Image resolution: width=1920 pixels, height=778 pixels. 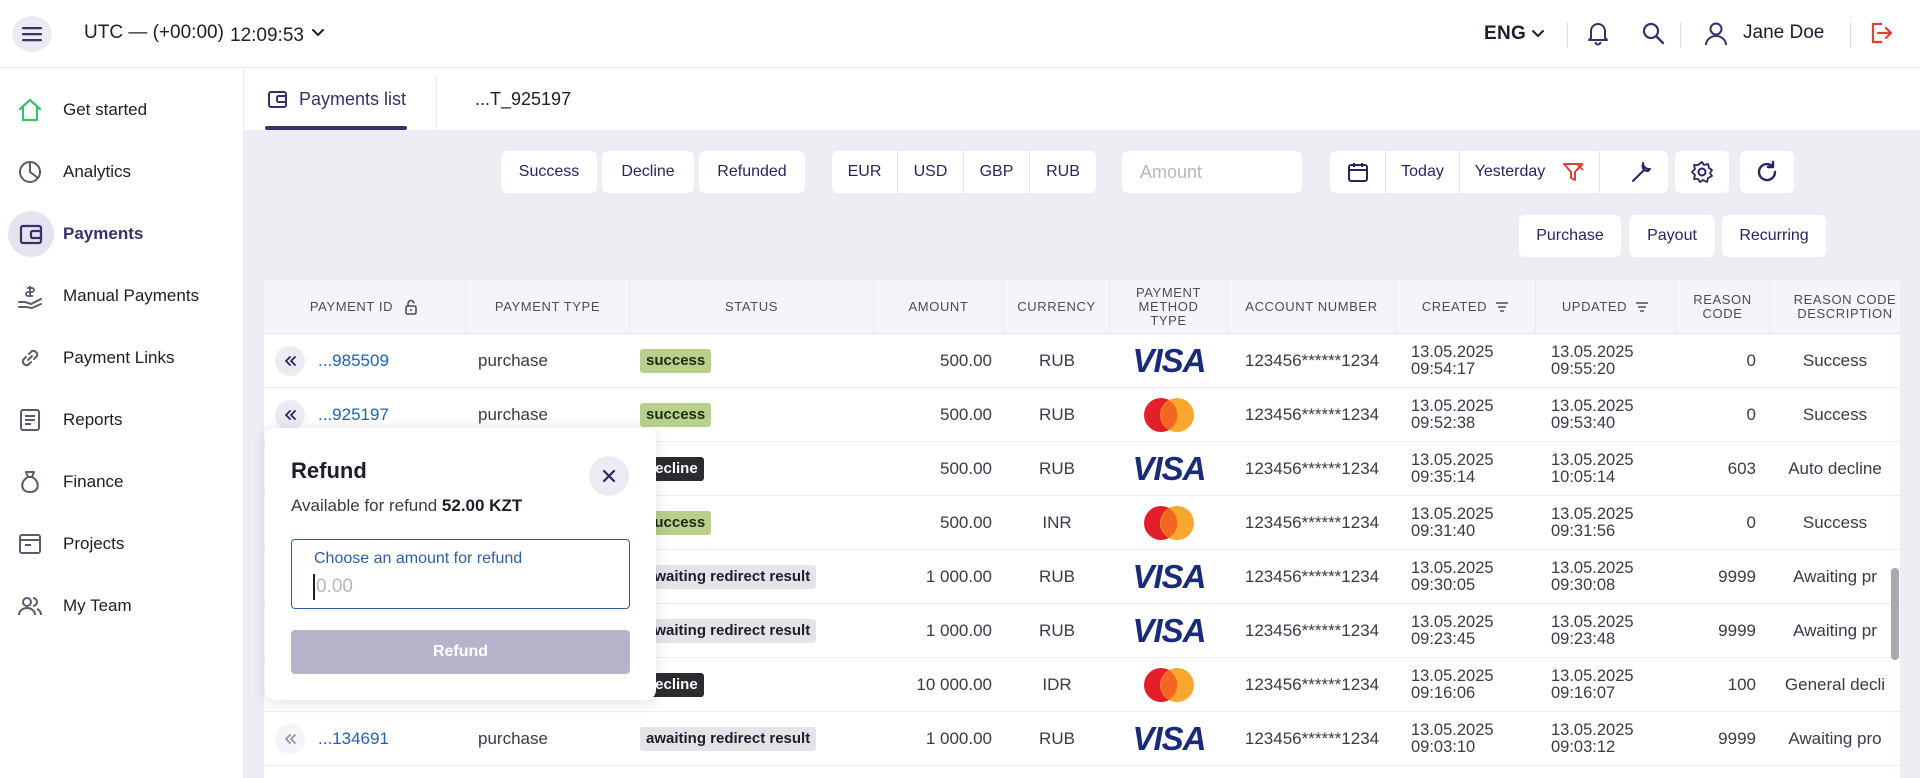 I want to click on payment-id-link: ...985509, so click(x=388, y=361).